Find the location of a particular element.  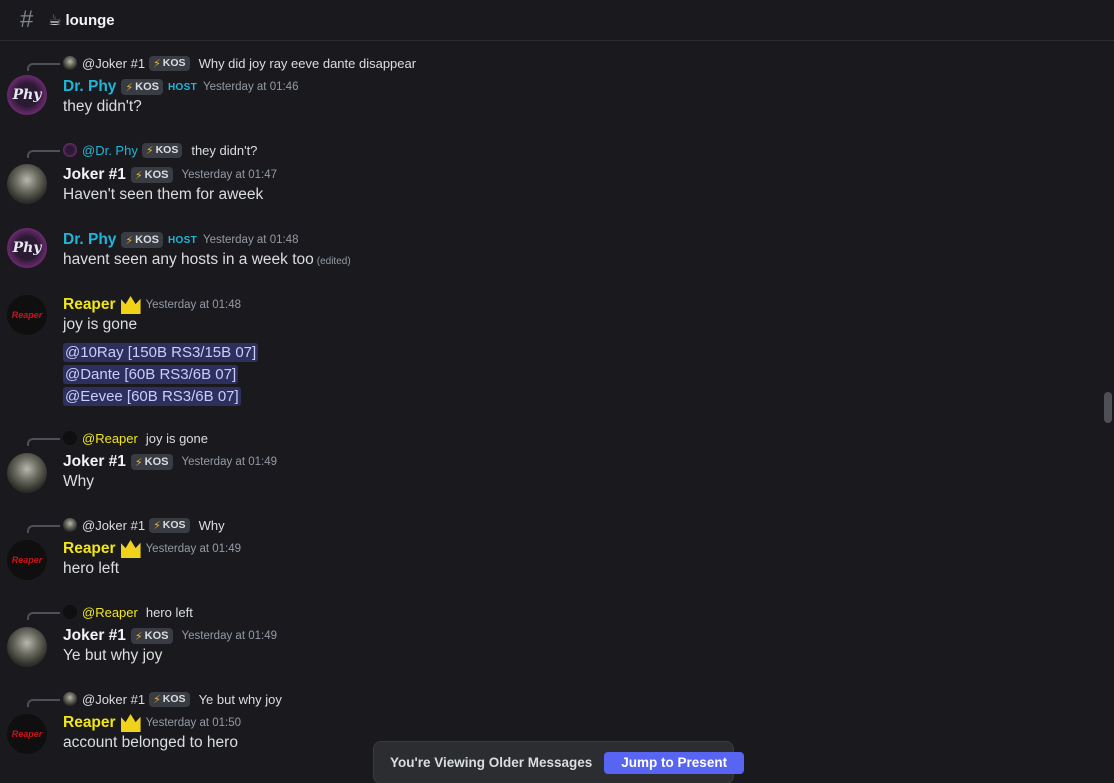

phy-mini-avatar is located at coordinates (70, 150).